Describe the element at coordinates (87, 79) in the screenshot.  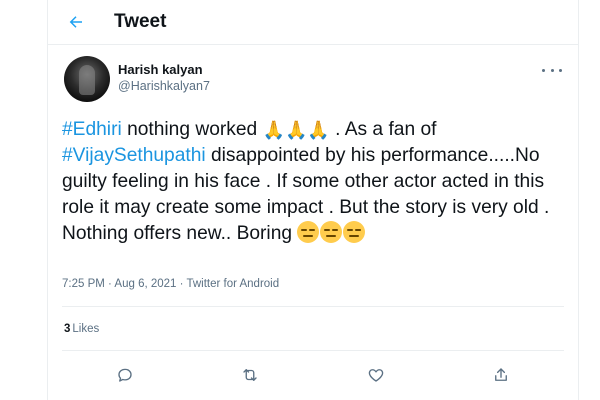
I see `avatar` at that location.